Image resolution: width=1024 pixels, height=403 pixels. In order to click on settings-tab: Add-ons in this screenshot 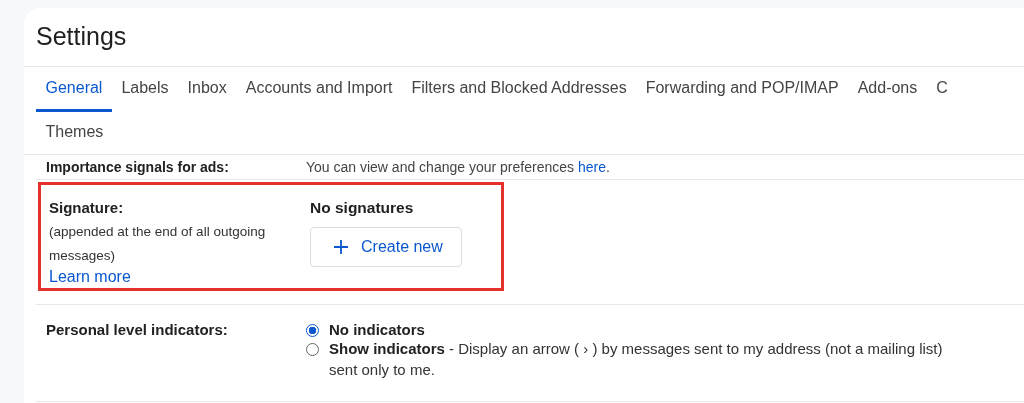, I will do `click(887, 89)`.